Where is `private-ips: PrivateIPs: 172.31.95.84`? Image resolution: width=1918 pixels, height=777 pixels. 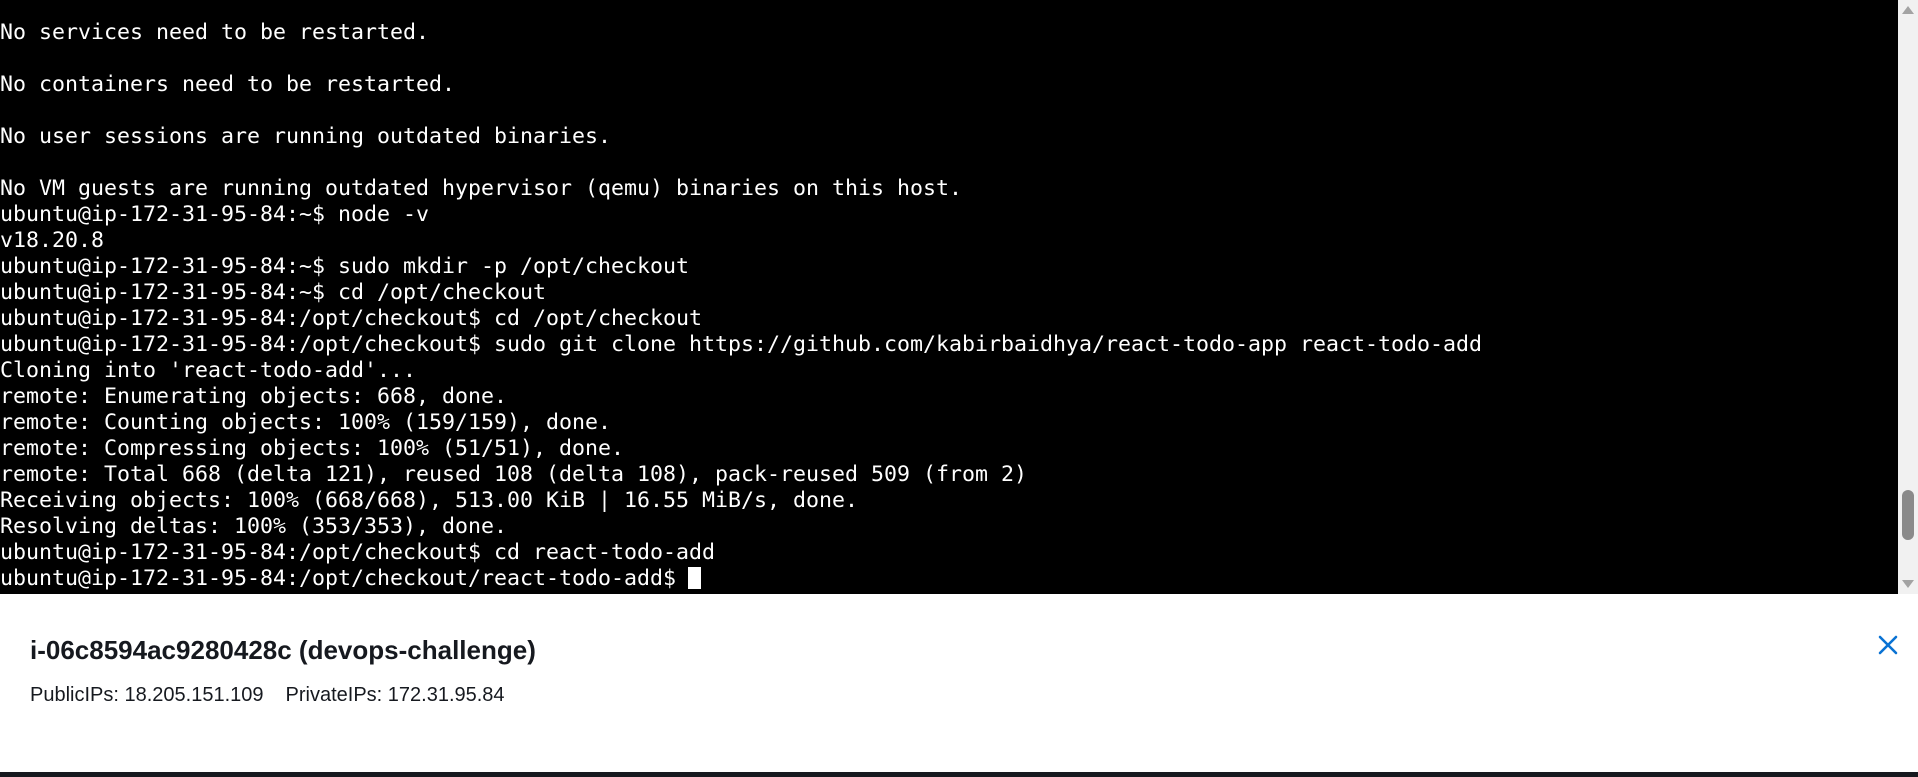 private-ips: PrivateIPs: 172.31.95.84 is located at coordinates (395, 695).